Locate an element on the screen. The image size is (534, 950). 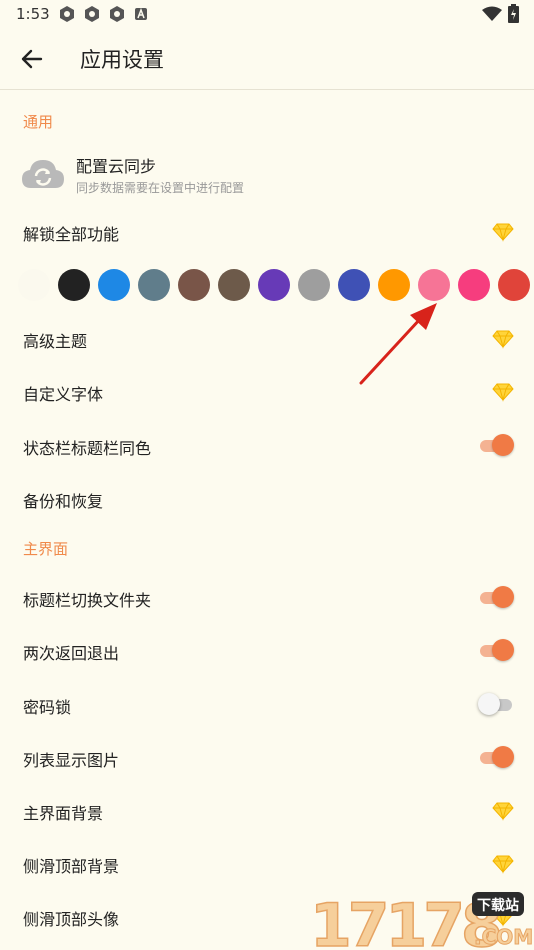
title-switch-folder-label: 标题栏切换文件夹 is located at coordinates (87, 600).